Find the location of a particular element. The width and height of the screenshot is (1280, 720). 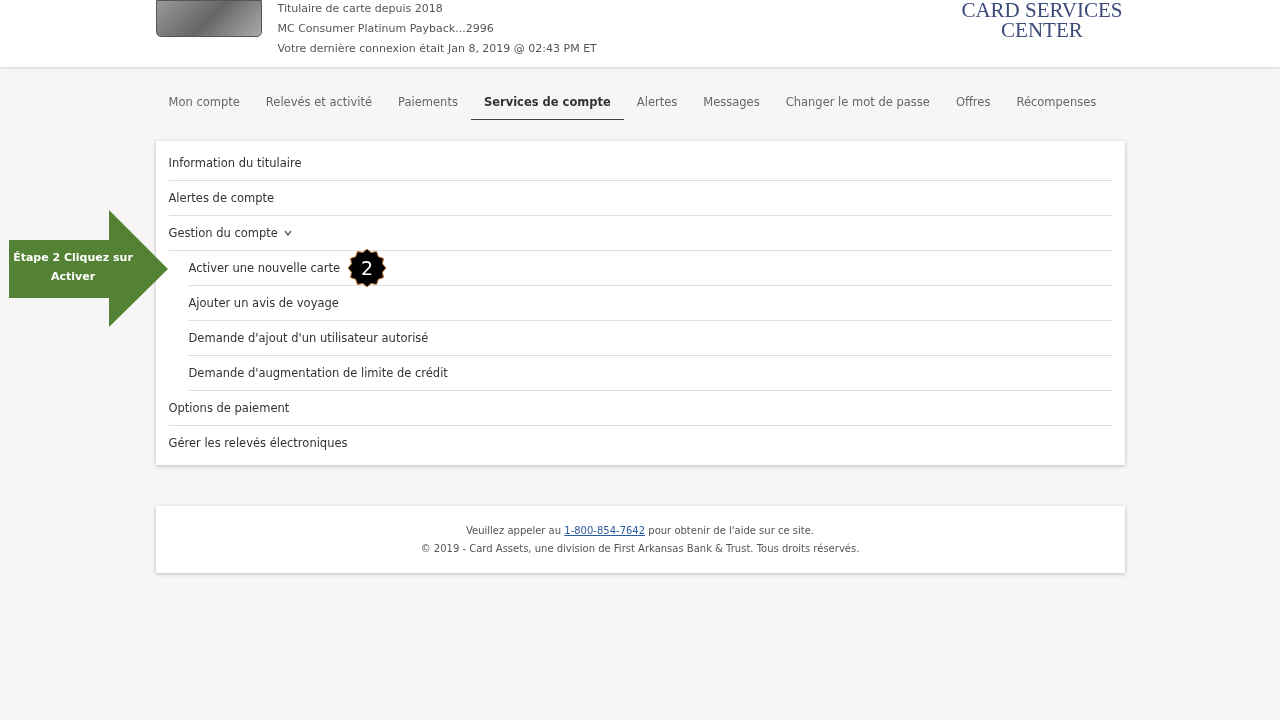

menu-link: Alertes de compte is located at coordinates (221, 198).